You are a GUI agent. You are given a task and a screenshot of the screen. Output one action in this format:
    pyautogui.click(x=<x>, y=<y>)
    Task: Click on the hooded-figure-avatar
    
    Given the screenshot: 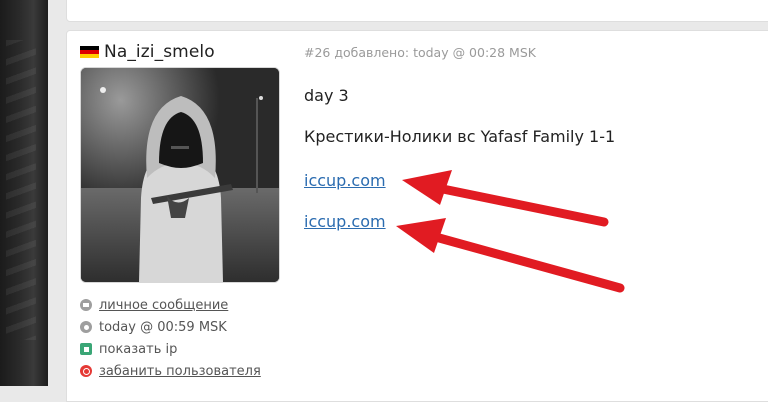 What is the action you would take?
    pyautogui.click(x=180, y=175)
    